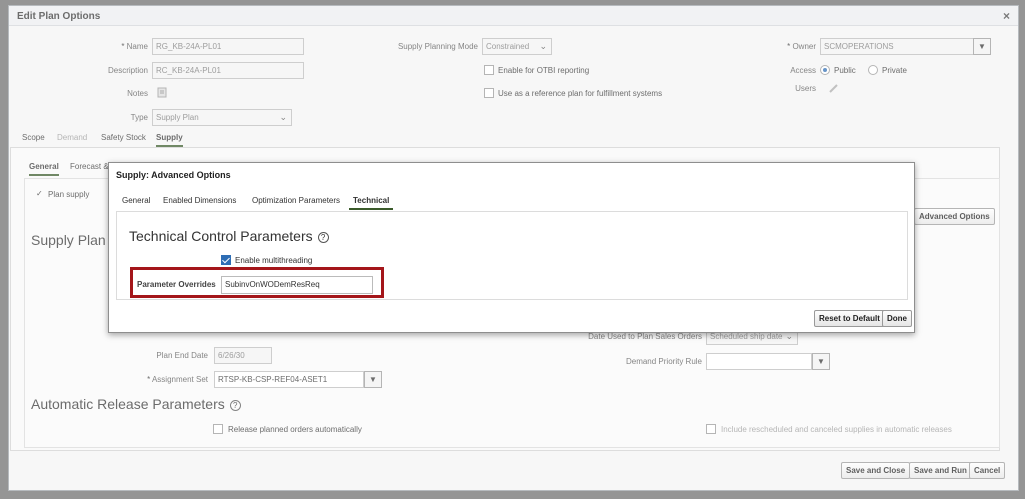 The width and height of the screenshot is (1025, 499). I want to click on modal-tab-technical: Technical, so click(371, 203).